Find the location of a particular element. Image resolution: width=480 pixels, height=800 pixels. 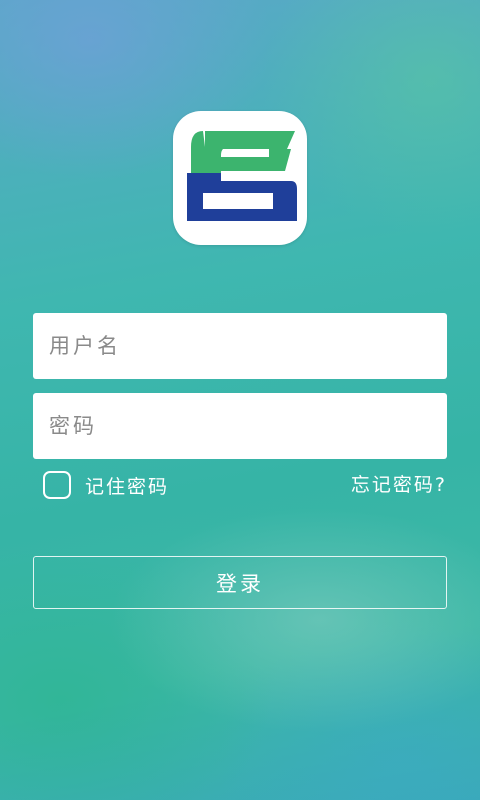

login-button: 登录 is located at coordinates (240, 582).